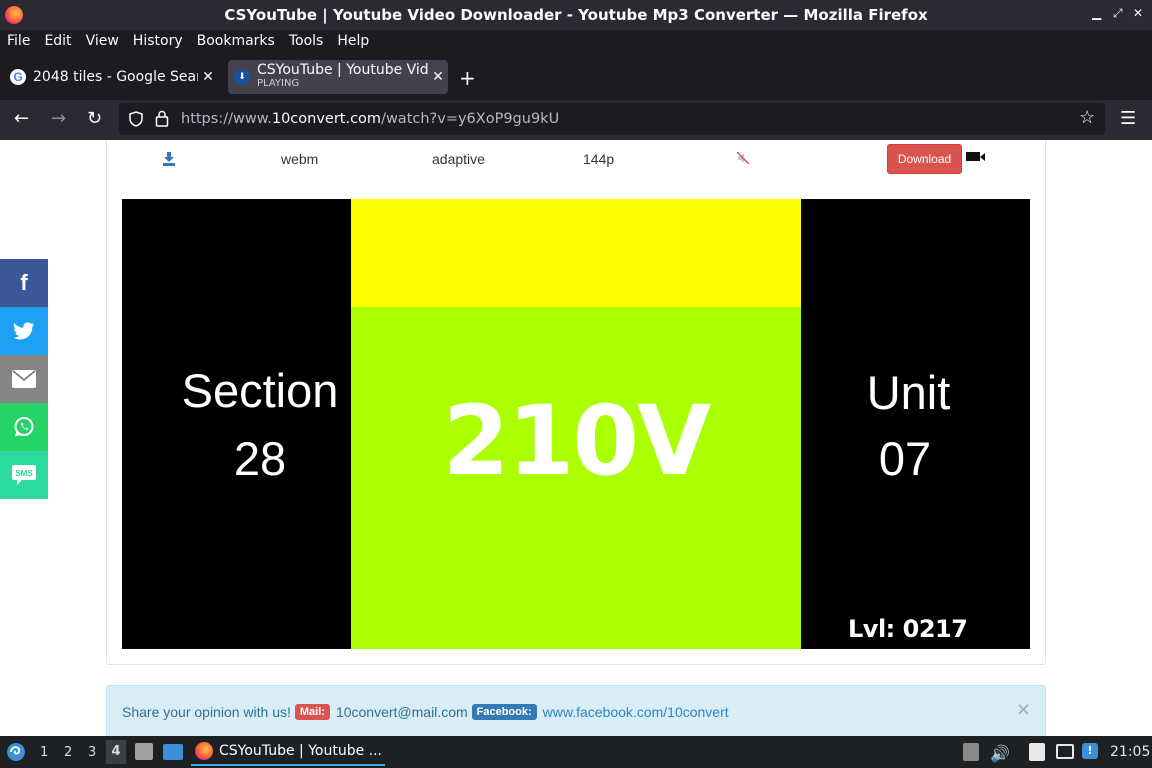 The width and height of the screenshot is (1152, 768). I want to click on facebook-link: www.facebook.com/10convert, so click(636, 712).